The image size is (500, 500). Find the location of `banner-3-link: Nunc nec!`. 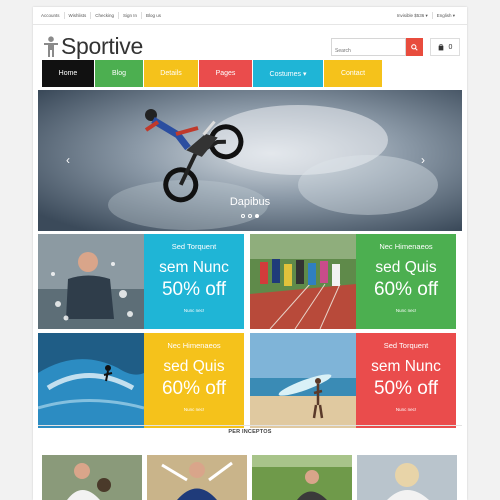

banner-3-link: Nunc nec! is located at coordinates (194, 409).